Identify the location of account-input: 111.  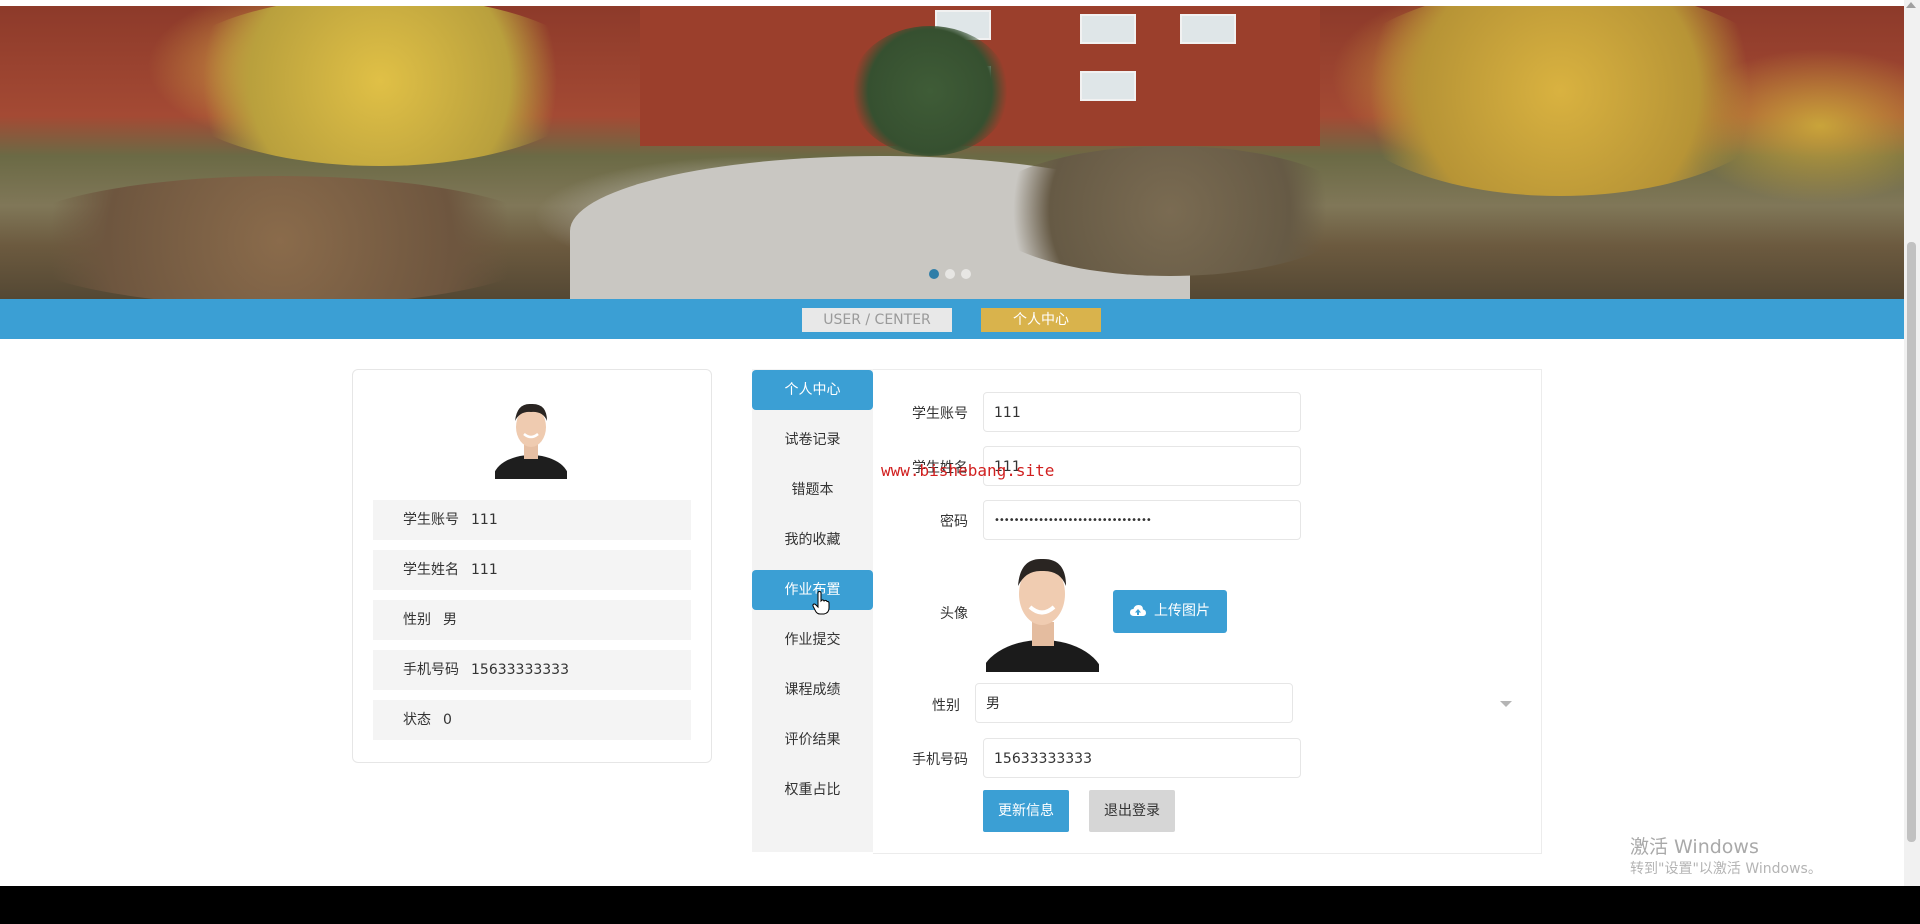
(1142, 412).